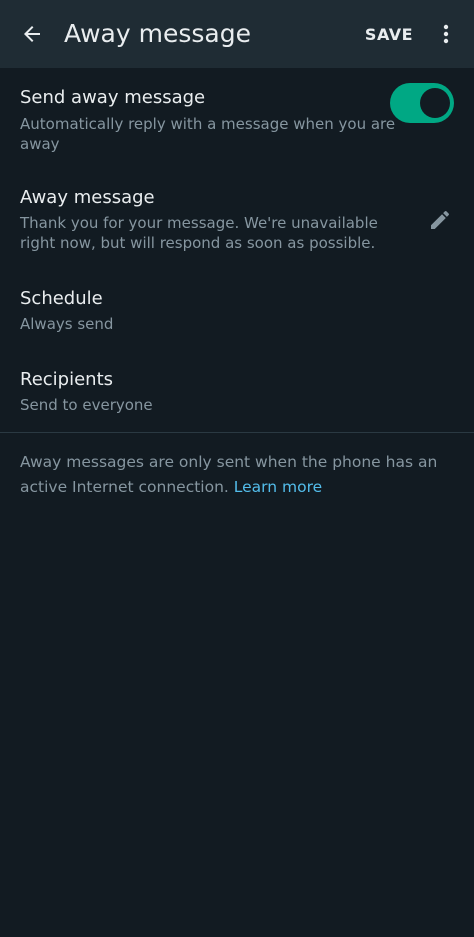  Describe the element at coordinates (87, 197) in the screenshot. I see `away-message-title: Away message` at that location.